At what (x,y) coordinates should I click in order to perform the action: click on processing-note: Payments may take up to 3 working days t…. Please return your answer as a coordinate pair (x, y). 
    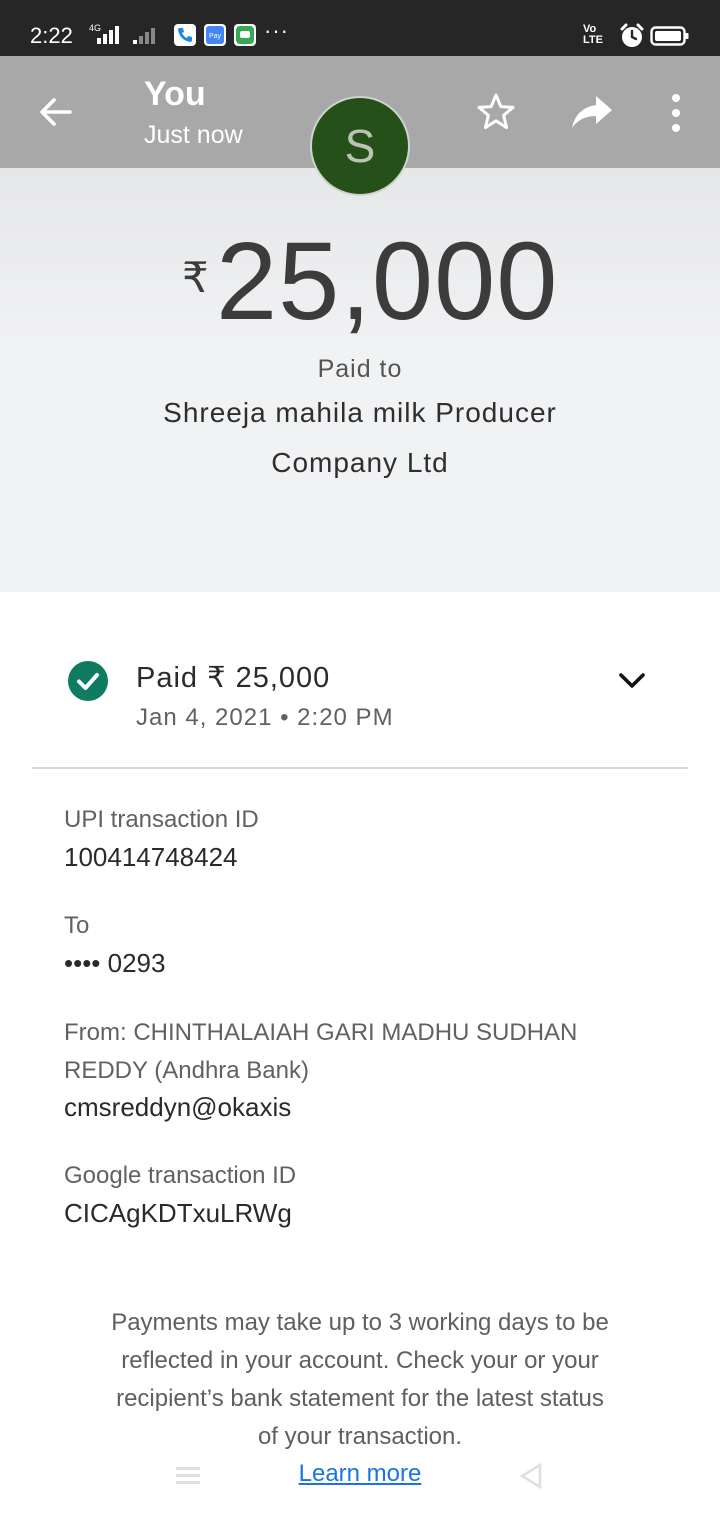
    Looking at the image, I should click on (360, 1379).